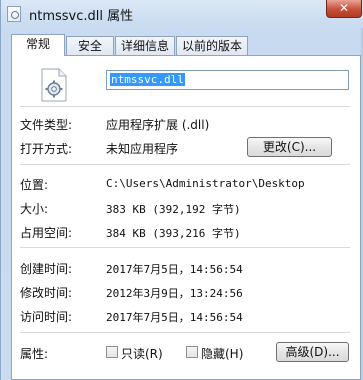 The image size is (363, 380). I want to click on size-on-disk-value: 384 KB (393,216 字节), so click(173, 233).